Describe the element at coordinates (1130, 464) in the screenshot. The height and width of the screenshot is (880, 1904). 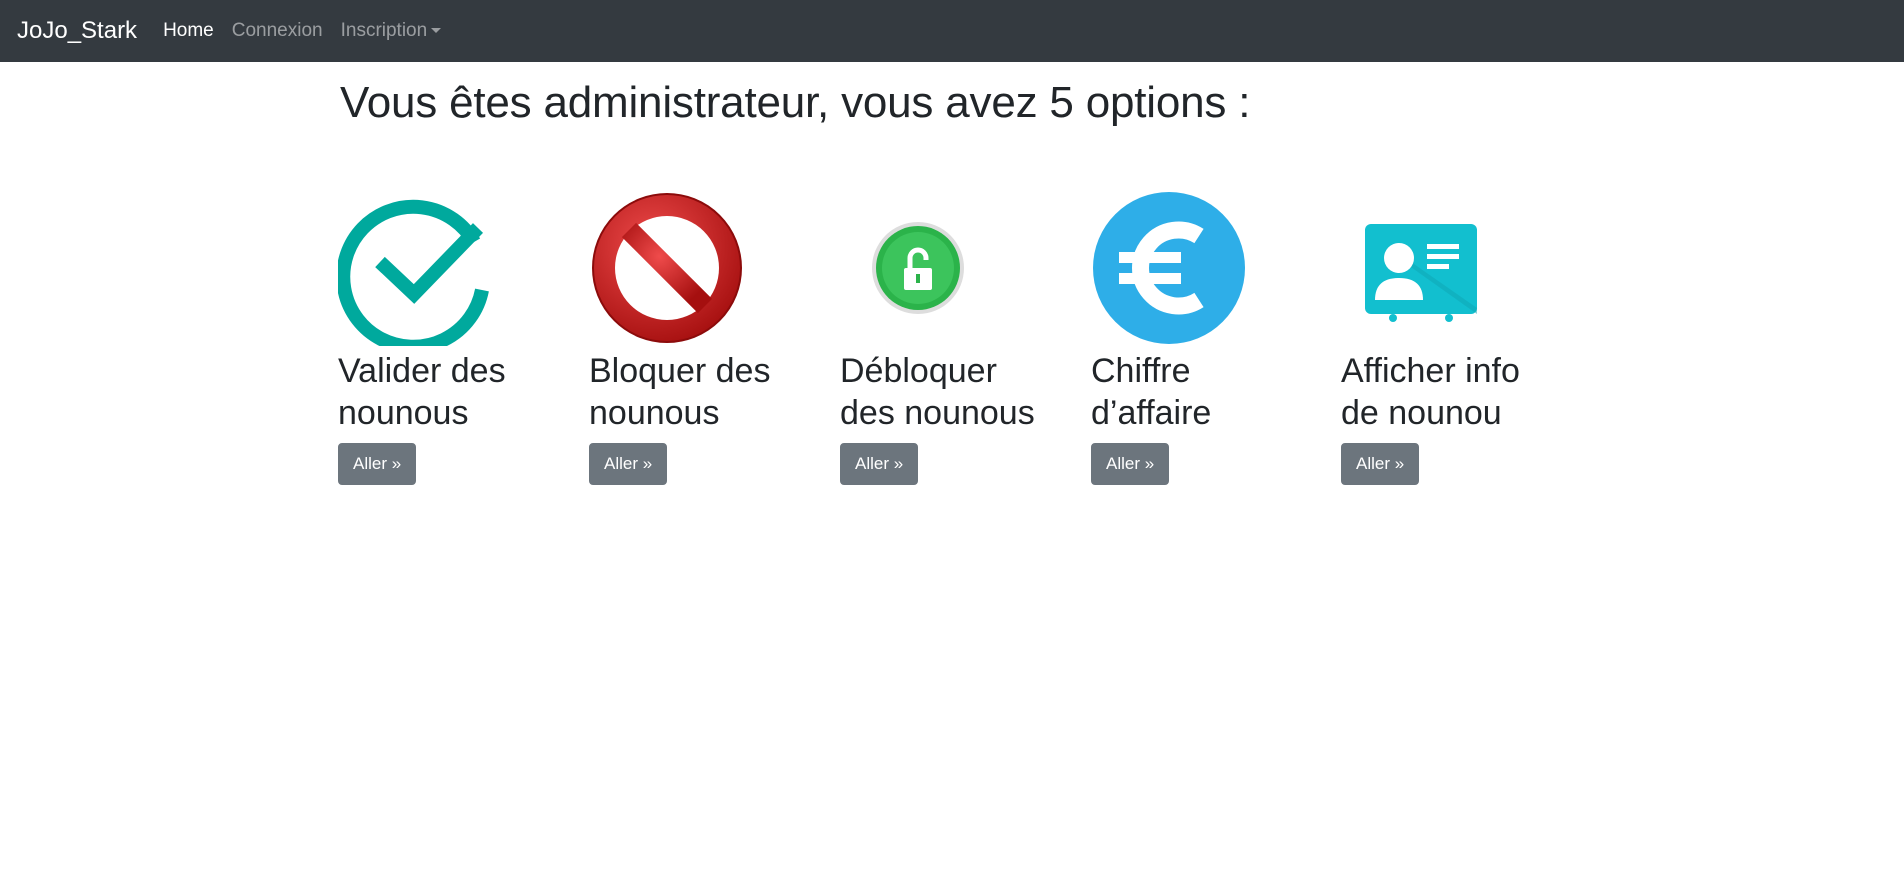
I see `chiffre-affaire-go-button: Aller »` at that location.